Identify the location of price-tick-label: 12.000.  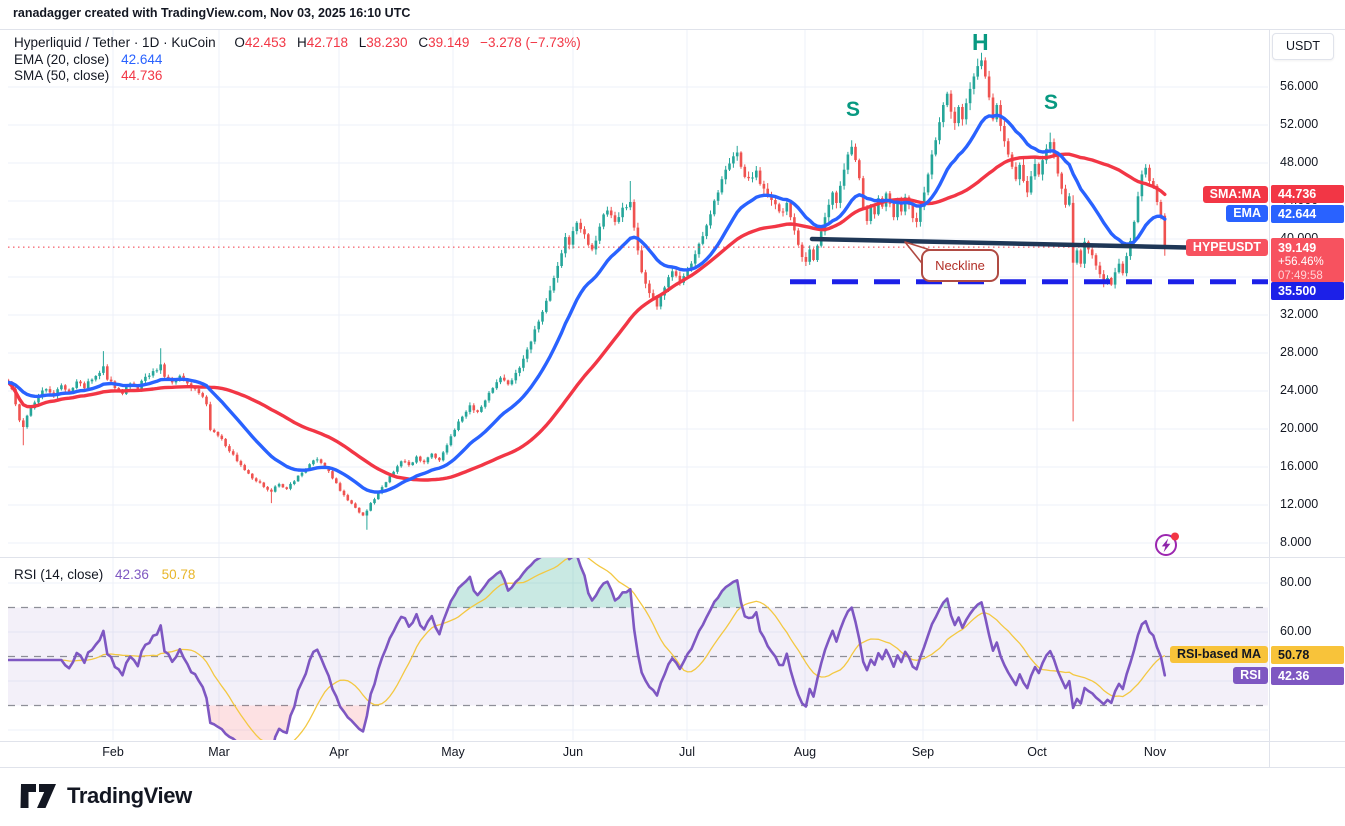
(1299, 504).